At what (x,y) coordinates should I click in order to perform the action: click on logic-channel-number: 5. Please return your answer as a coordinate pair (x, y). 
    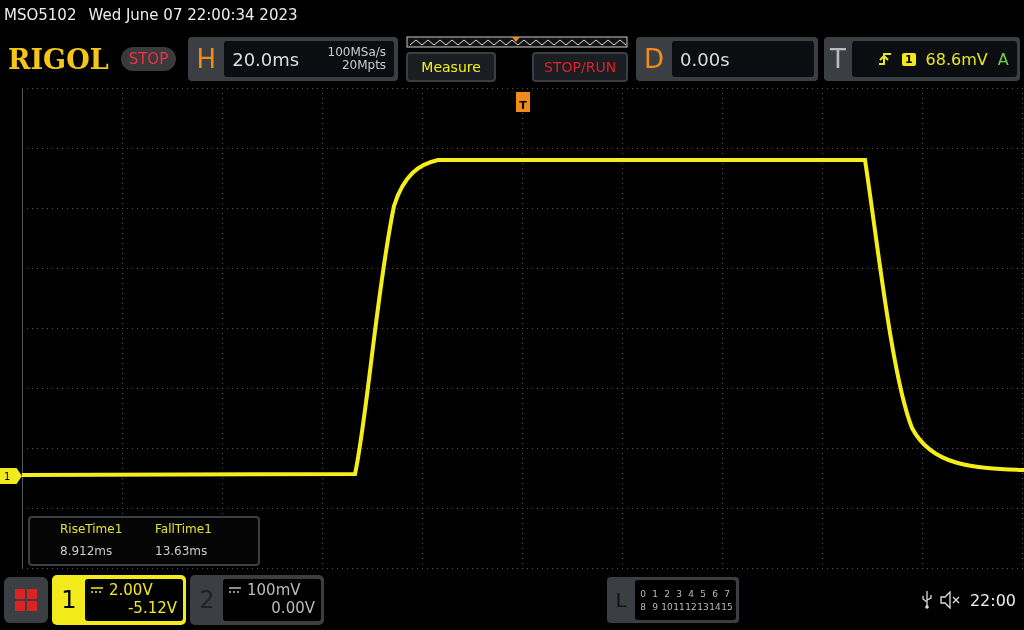
    Looking at the image, I should click on (703, 593).